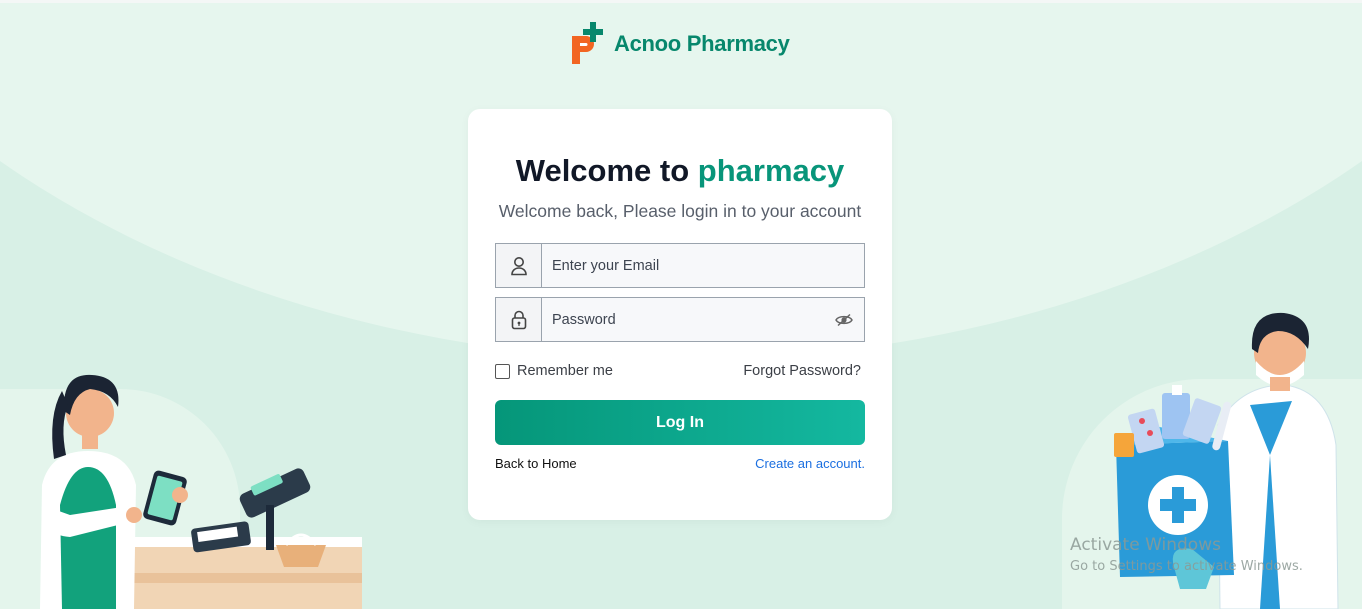 Image resolution: width=1362 pixels, height=609 pixels. I want to click on lock-icon, so click(519, 319).